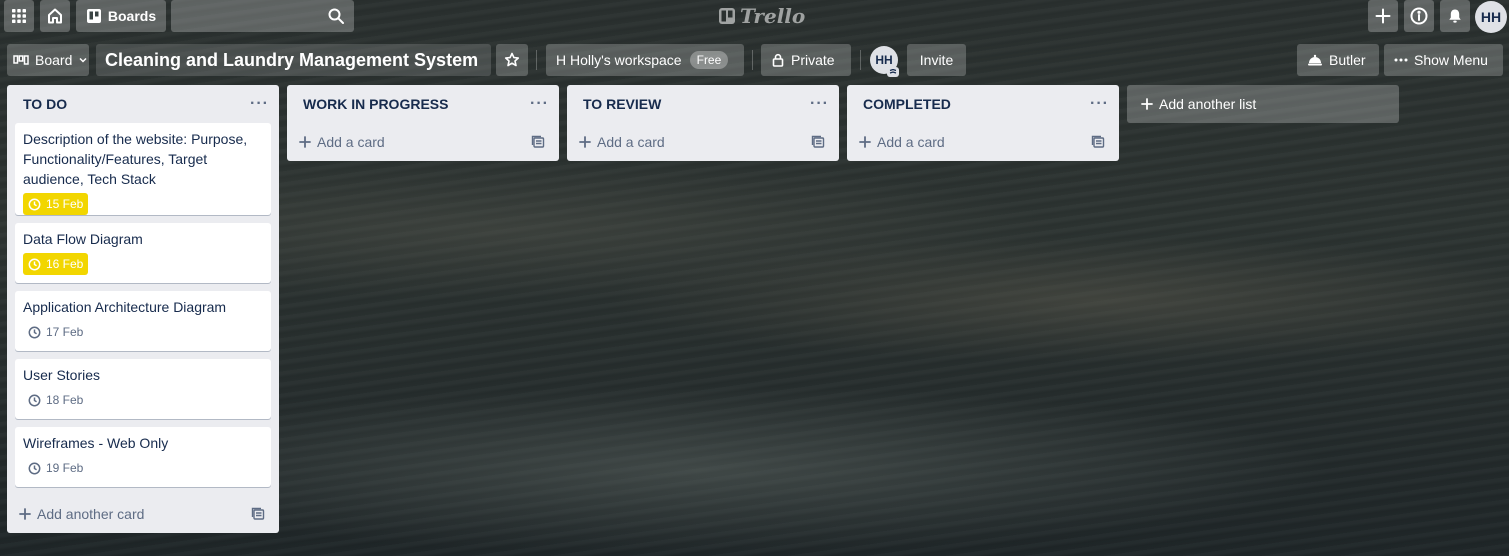 This screenshot has width=1509, height=556. I want to click on search-icon, so click(336, 16).